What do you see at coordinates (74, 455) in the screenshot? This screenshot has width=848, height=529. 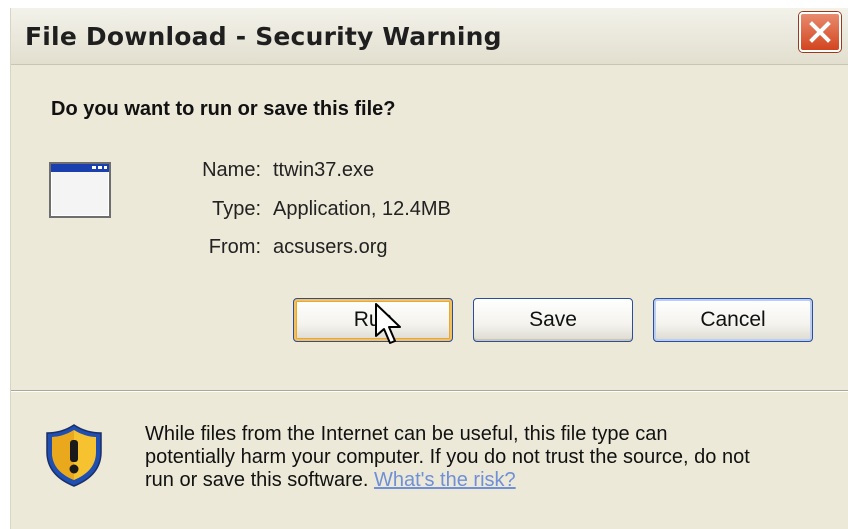 I see `warning-shield-icon` at bounding box center [74, 455].